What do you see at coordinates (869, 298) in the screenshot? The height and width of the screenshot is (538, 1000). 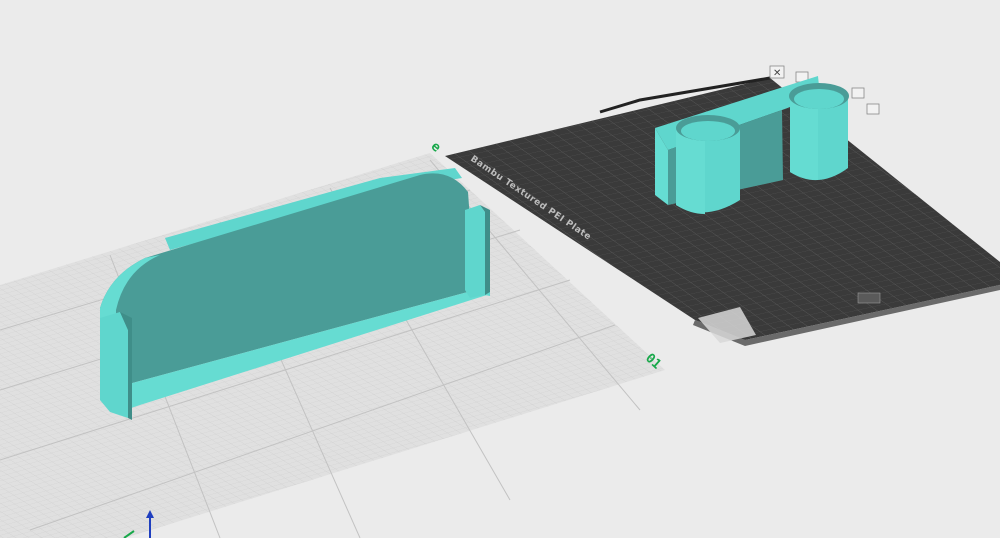 I see `arrange-icon` at bounding box center [869, 298].